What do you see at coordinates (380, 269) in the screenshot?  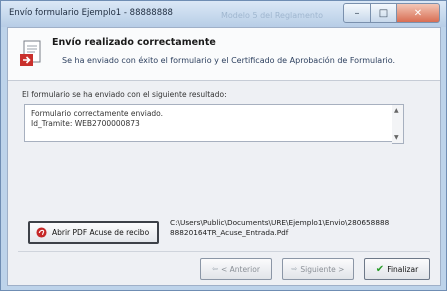 I see `checkmark-icon: ✔` at bounding box center [380, 269].